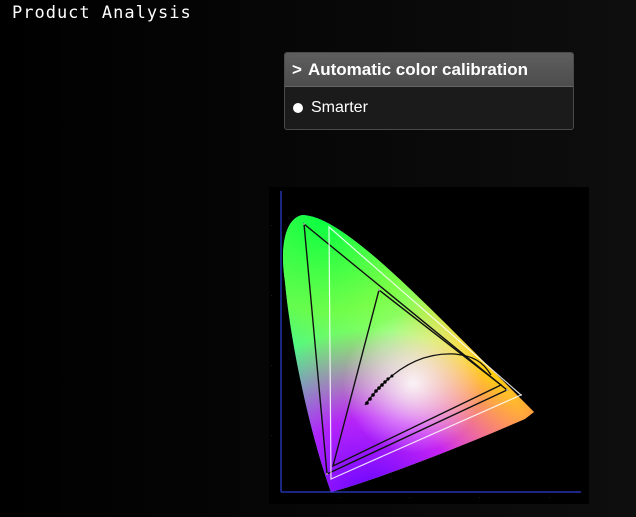  What do you see at coordinates (429, 108) in the screenshot?
I see `smarter-radio-option: Smarter` at bounding box center [429, 108].